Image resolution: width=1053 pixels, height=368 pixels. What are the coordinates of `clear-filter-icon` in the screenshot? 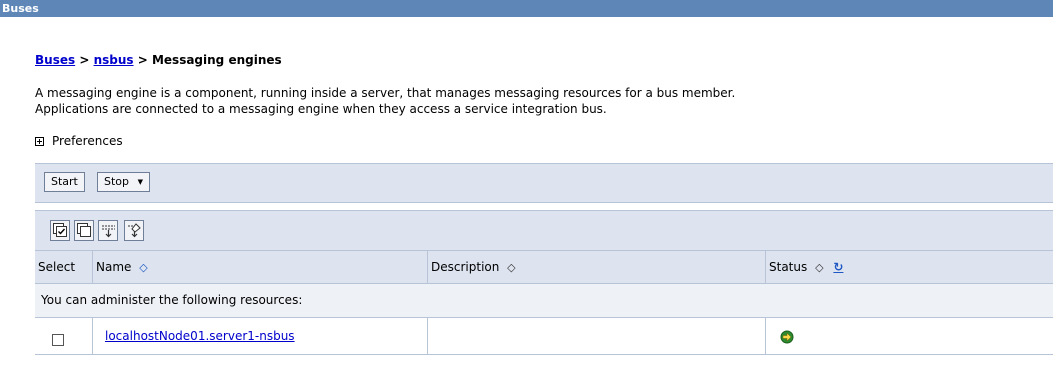 It's located at (134, 230).